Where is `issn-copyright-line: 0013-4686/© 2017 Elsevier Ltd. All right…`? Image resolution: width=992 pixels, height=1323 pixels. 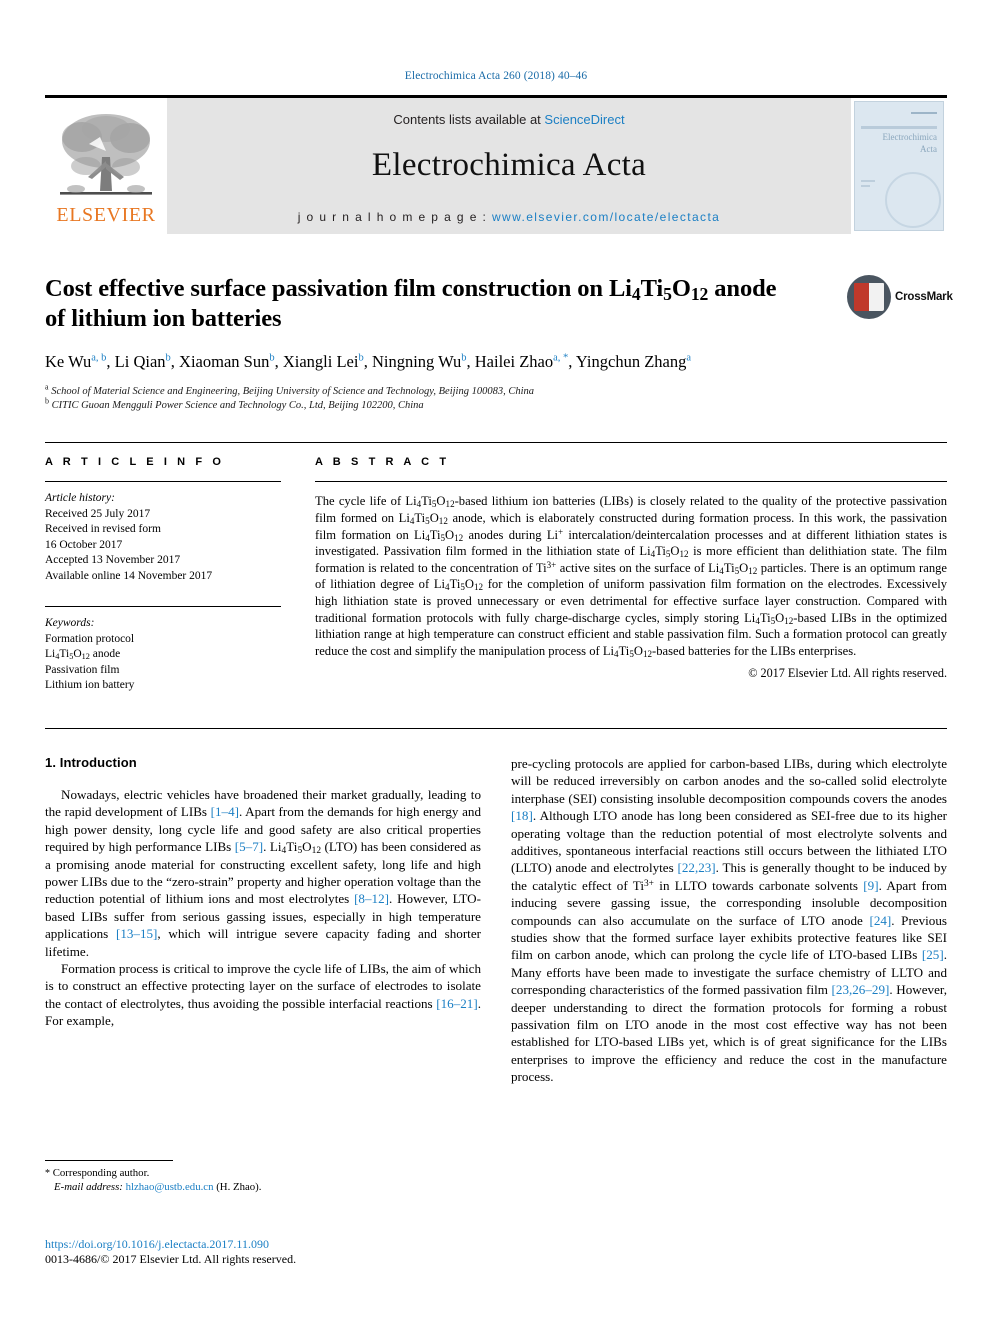 issn-copyright-line: 0013-4686/© 2017 Elsevier Ltd. All right… is located at coordinates (171, 1259).